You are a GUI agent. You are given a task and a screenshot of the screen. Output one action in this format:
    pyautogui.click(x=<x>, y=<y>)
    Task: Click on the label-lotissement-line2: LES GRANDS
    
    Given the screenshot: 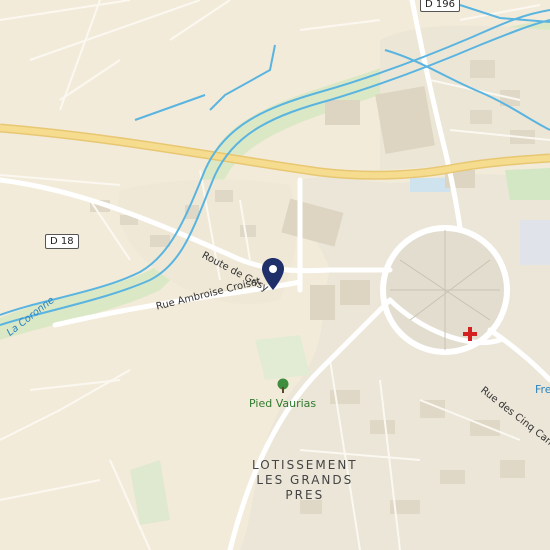 What is the action you would take?
    pyautogui.click(x=305, y=480)
    